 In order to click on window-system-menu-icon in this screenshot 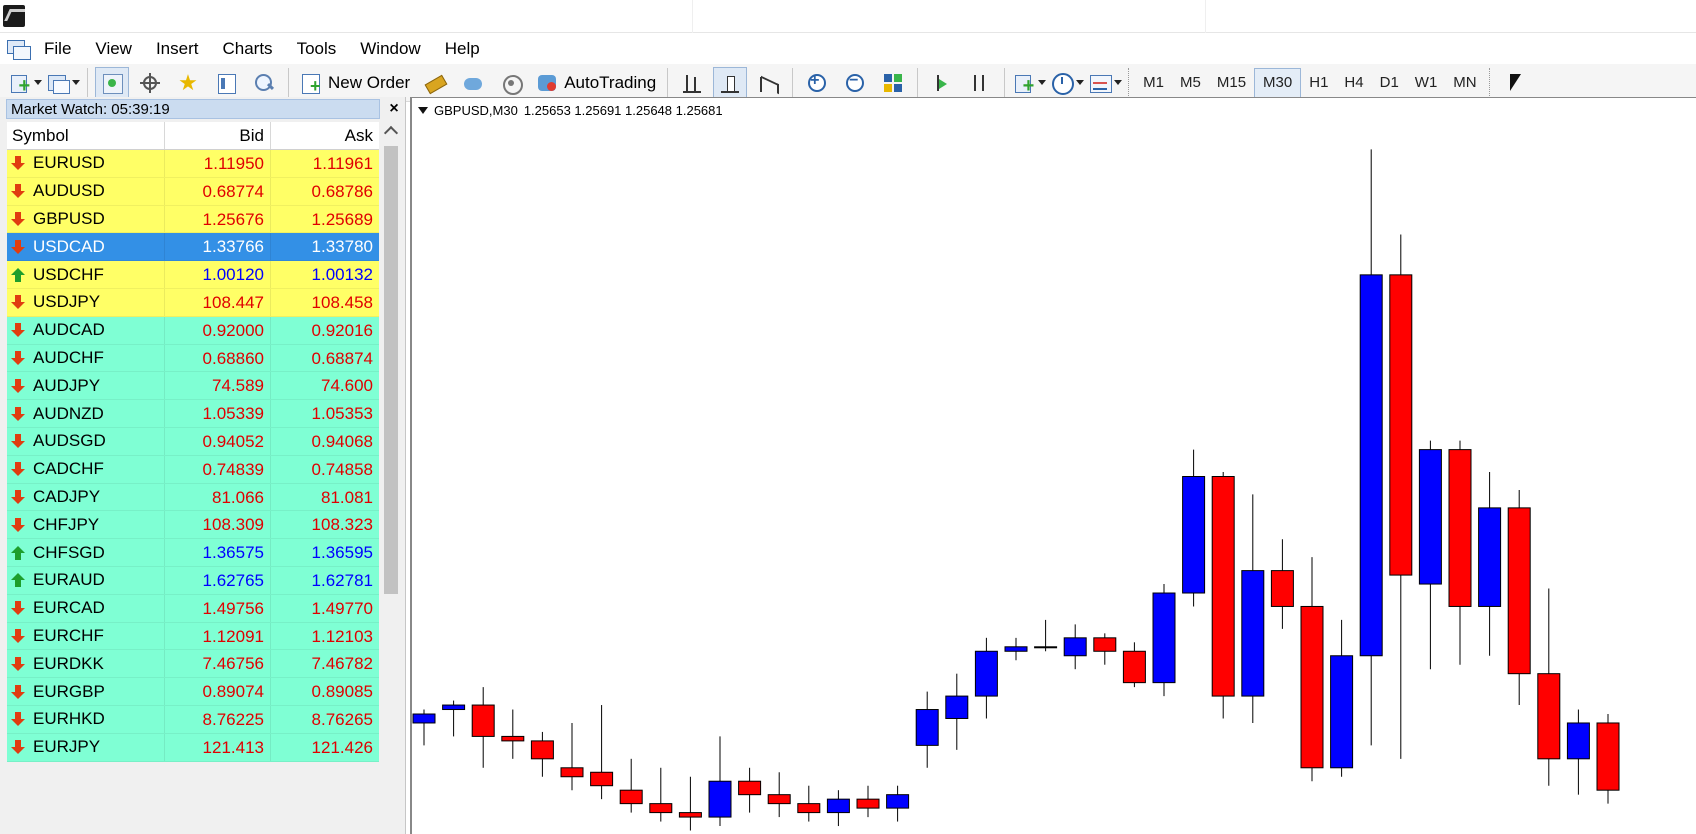, I will do `click(18, 49)`.